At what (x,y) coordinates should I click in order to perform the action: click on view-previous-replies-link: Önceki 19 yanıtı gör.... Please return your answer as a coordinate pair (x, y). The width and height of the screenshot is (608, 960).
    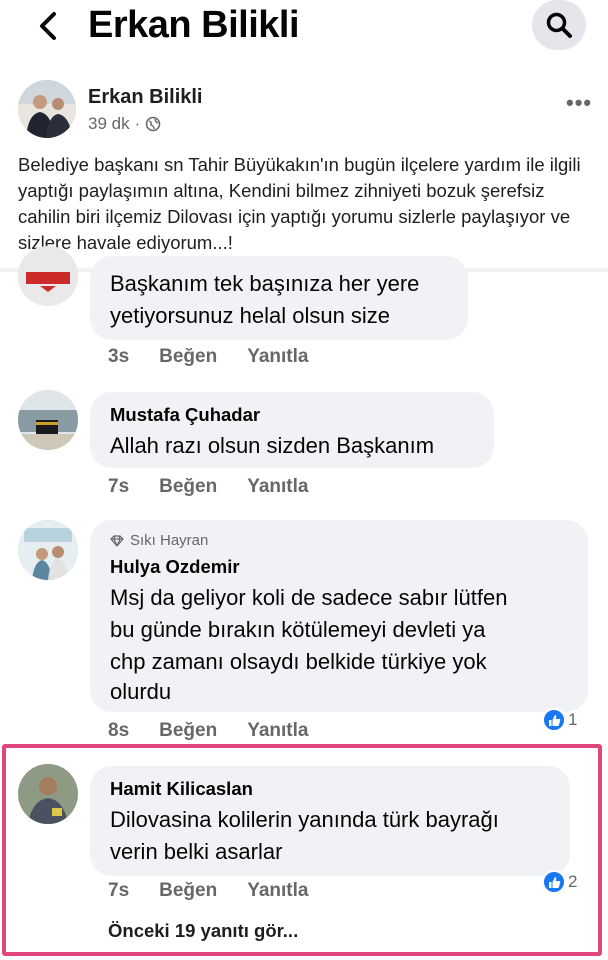
    Looking at the image, I should click on (203, 931).